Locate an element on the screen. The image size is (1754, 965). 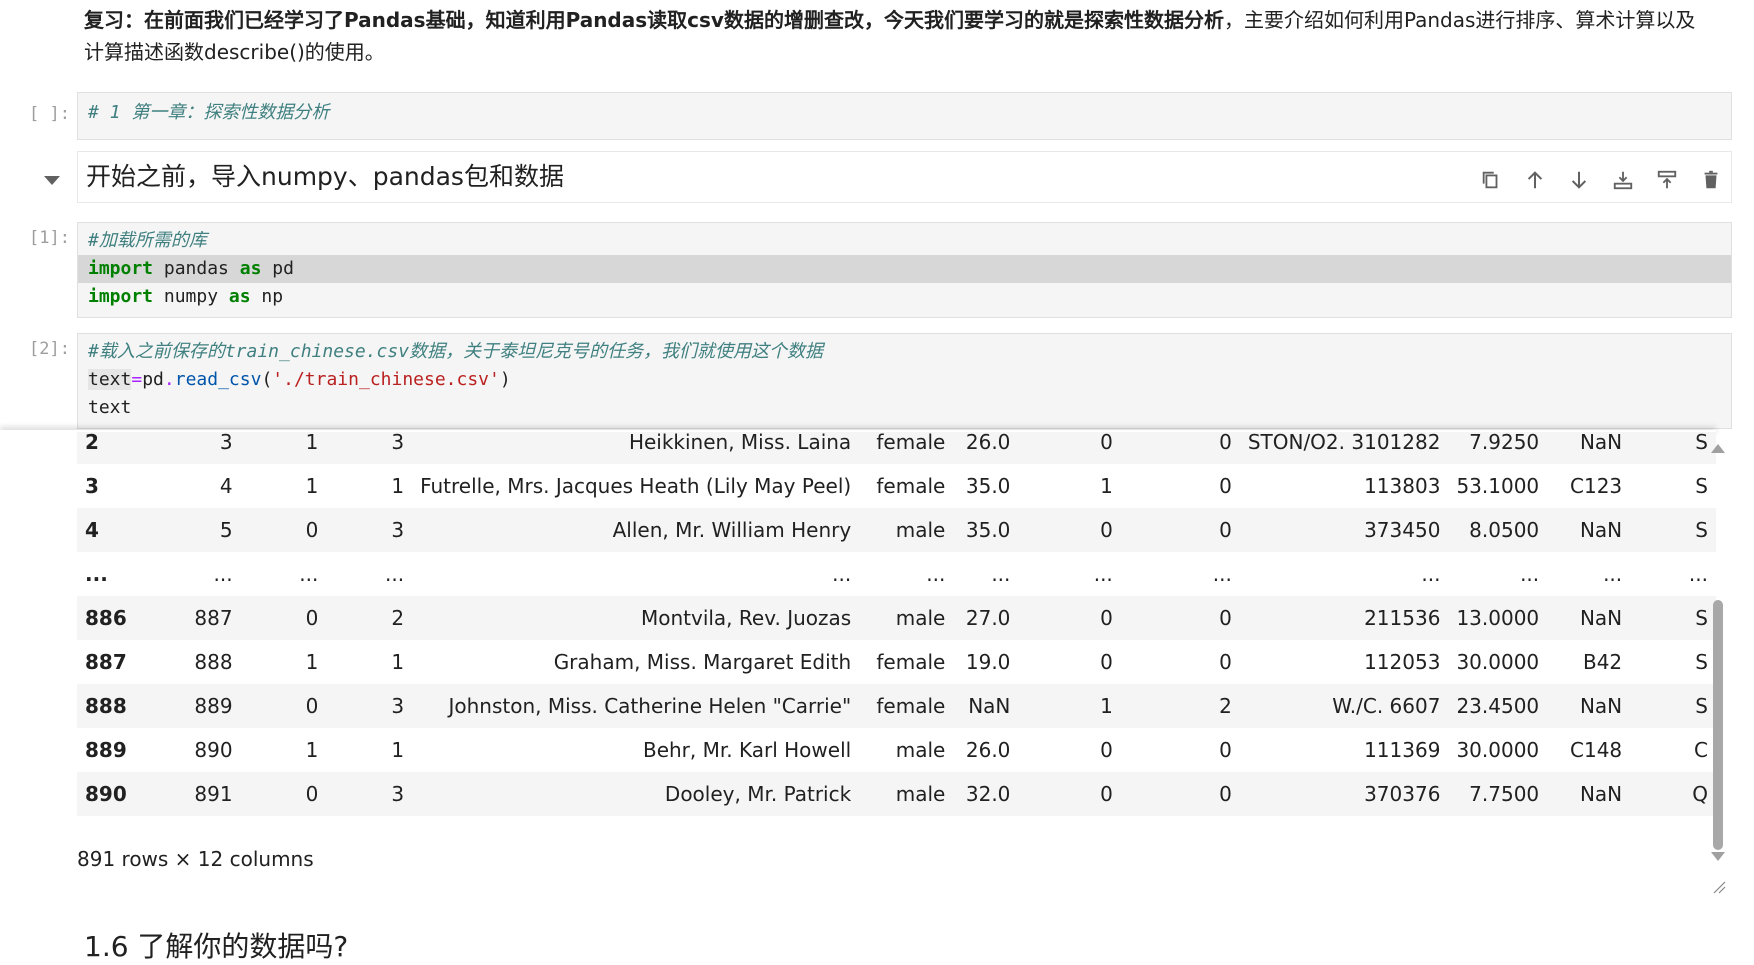
delete-icon is located at coordinates (1711, 180).